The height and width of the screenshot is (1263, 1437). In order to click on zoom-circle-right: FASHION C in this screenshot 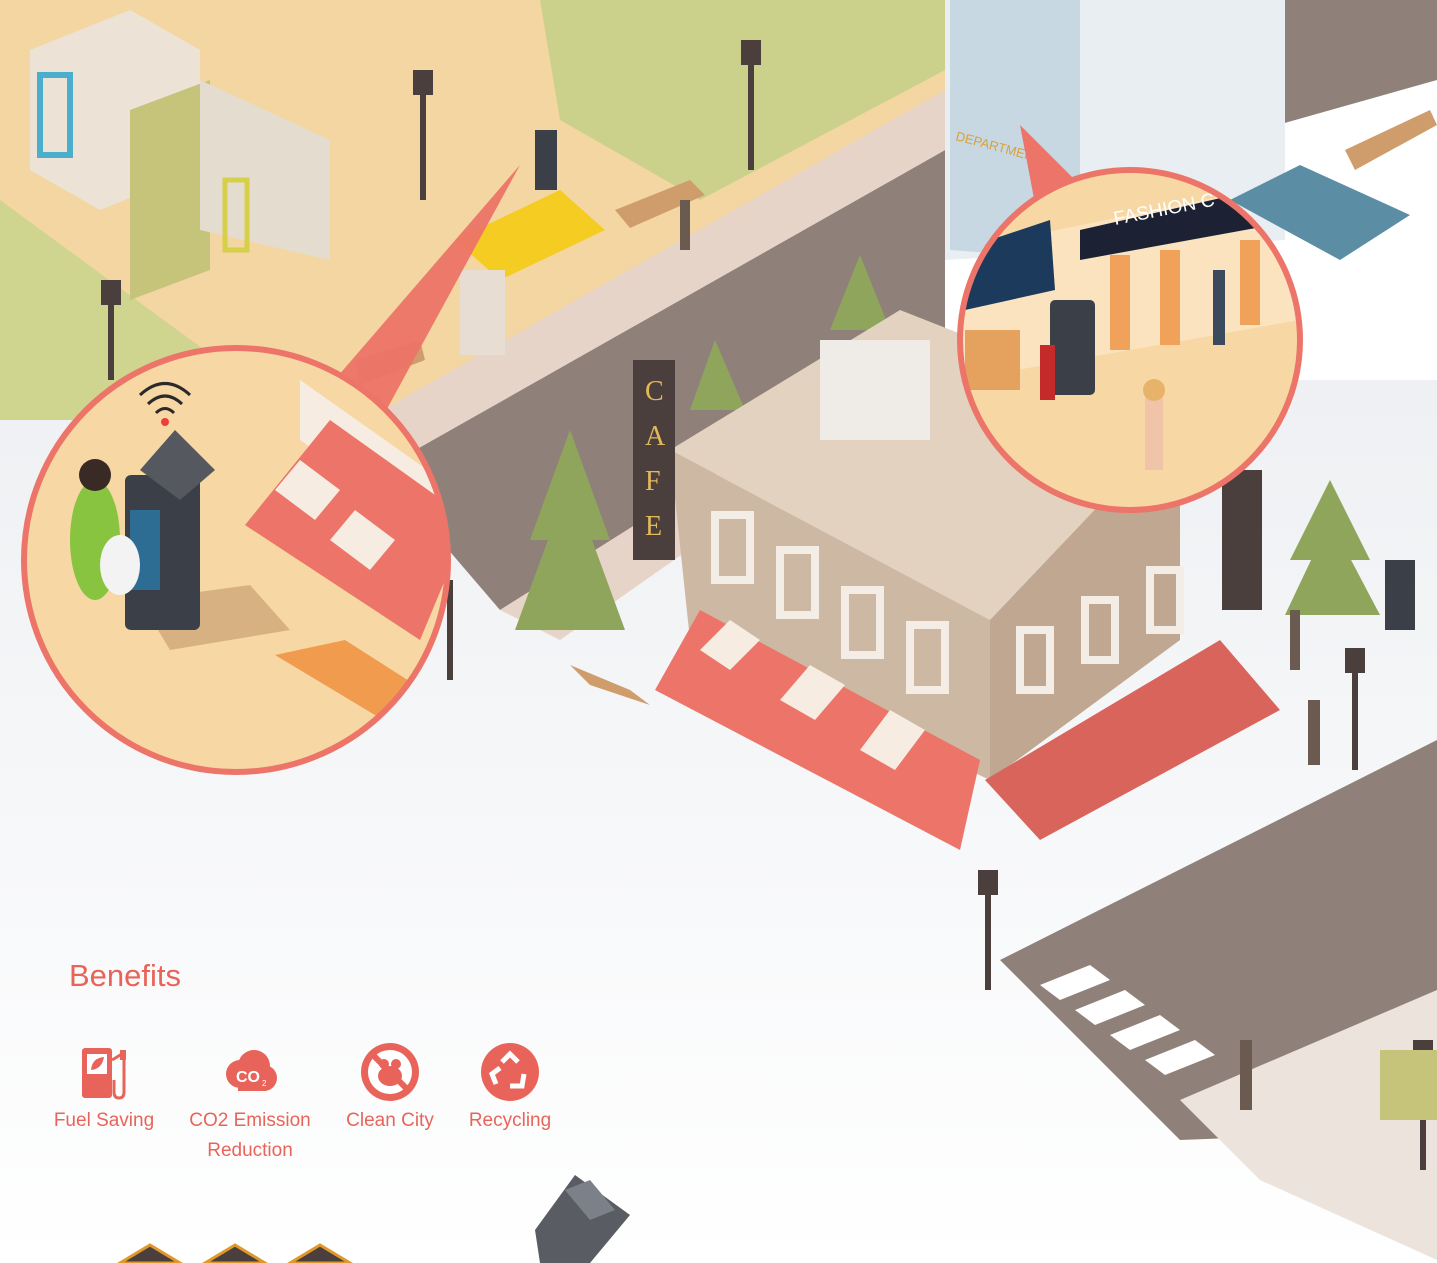, I will do `click(1130, 340)`.